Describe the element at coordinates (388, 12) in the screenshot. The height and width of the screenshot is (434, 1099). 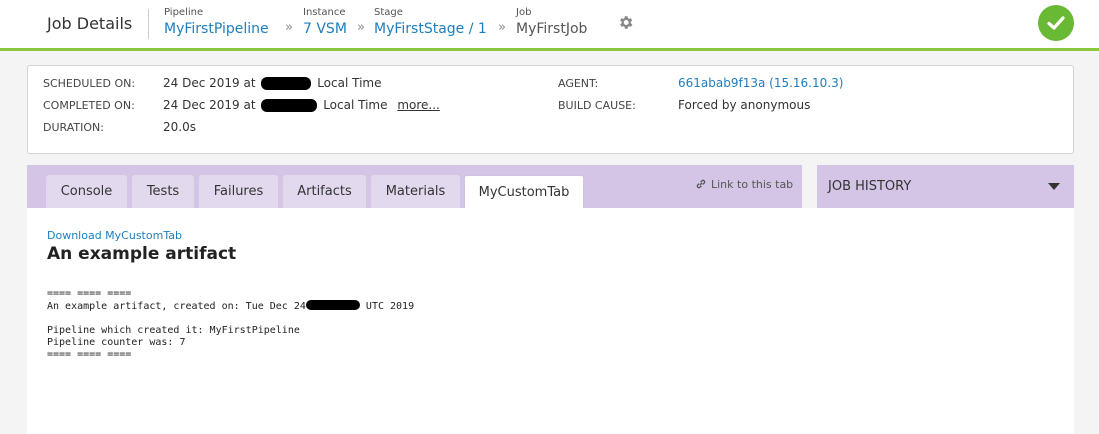
I see `breadcrumb-stage-label: Stage` at that location.